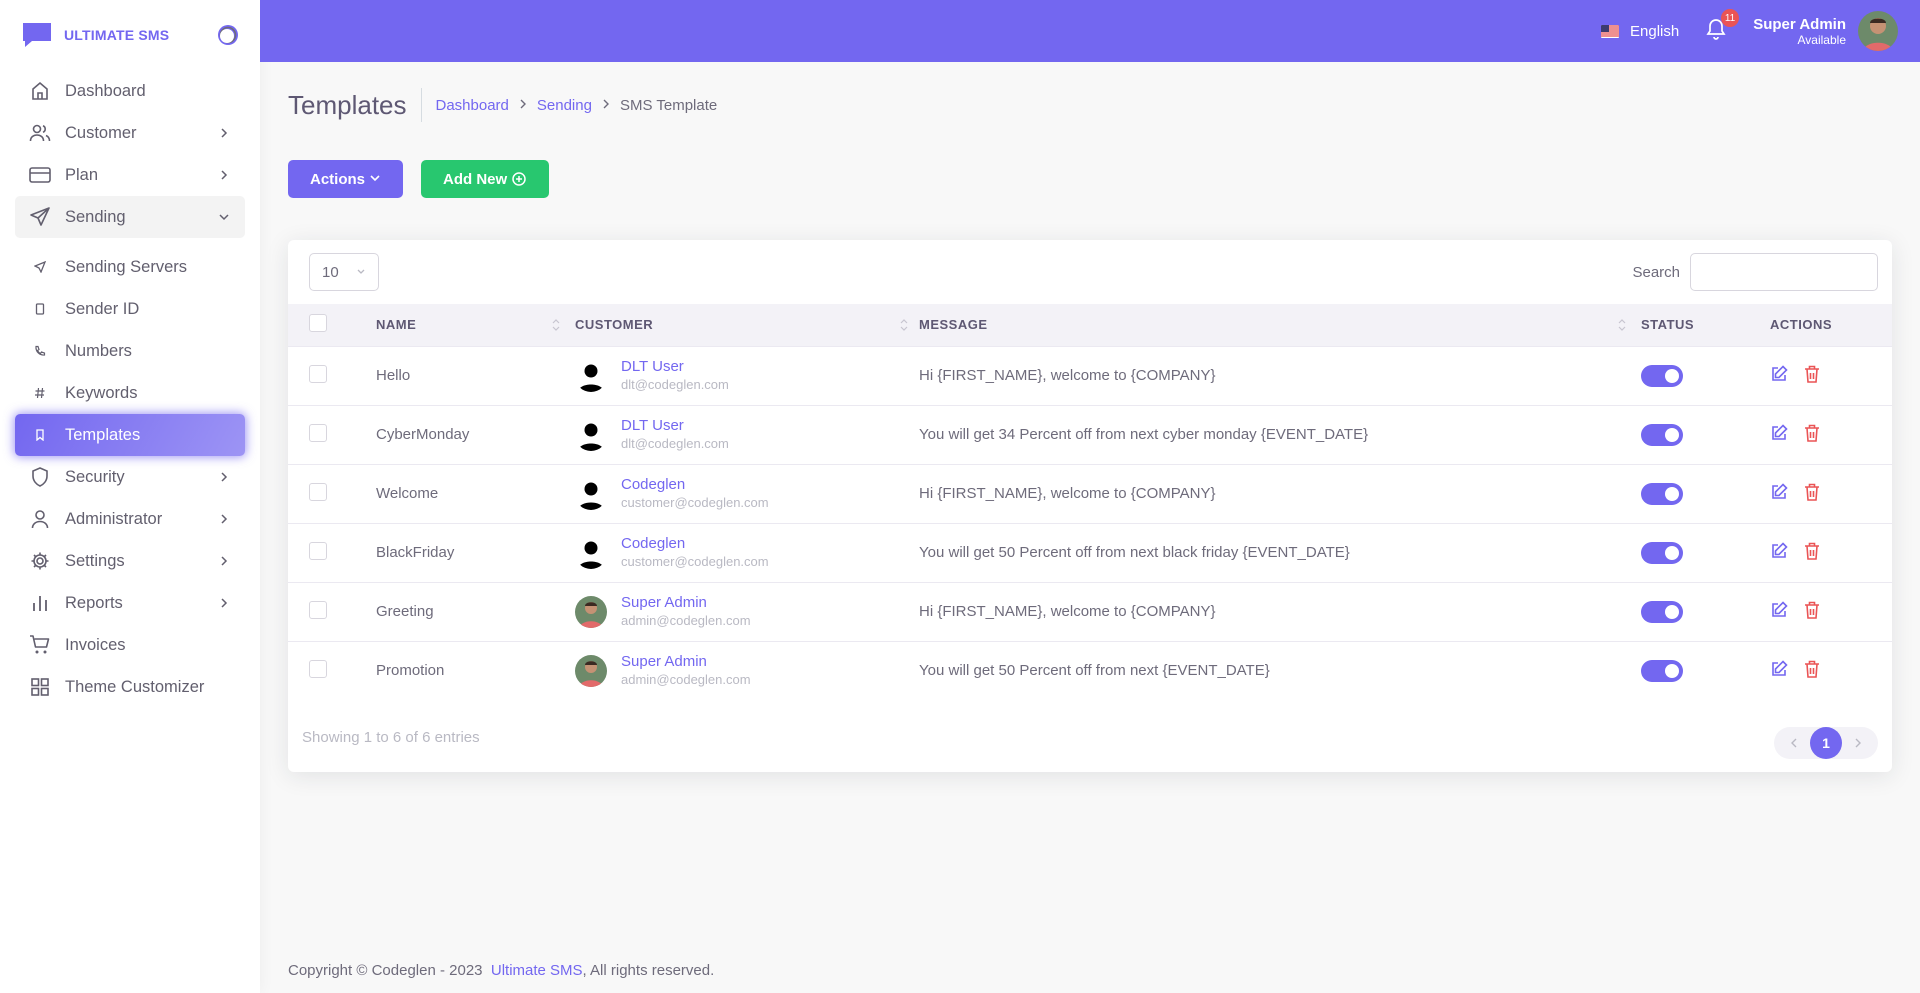  Describe the element at coordinates (95, 476) in the screenshot. I see `sidebar-item-label: Security` at that location.